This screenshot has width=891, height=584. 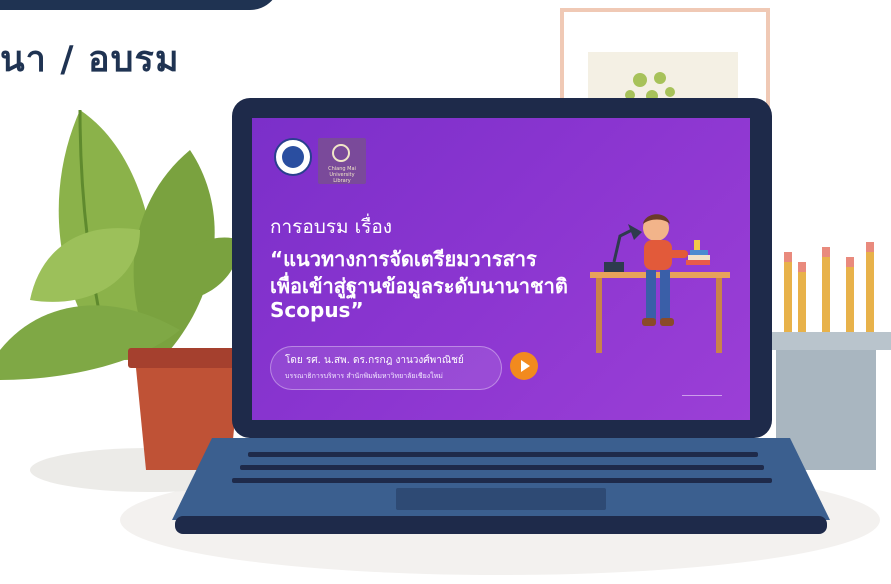 I want to click on heading-bar, so click(x=140, y=5).